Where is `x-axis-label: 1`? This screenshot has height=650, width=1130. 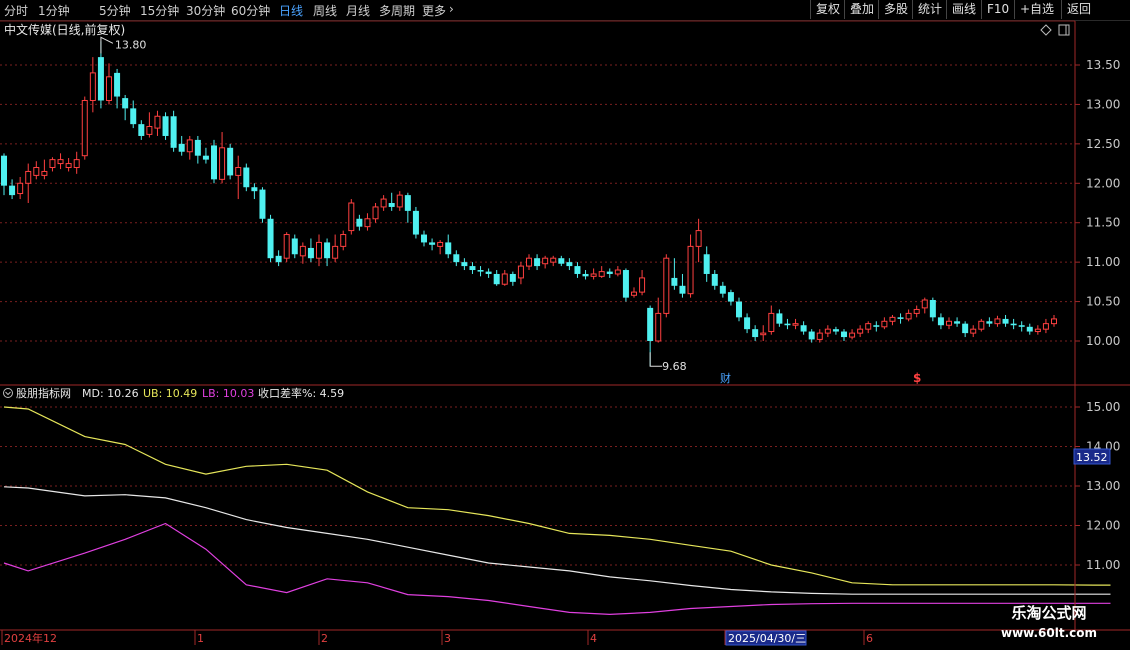 x-axis-label: 1 is located at coordinates (200, 638).